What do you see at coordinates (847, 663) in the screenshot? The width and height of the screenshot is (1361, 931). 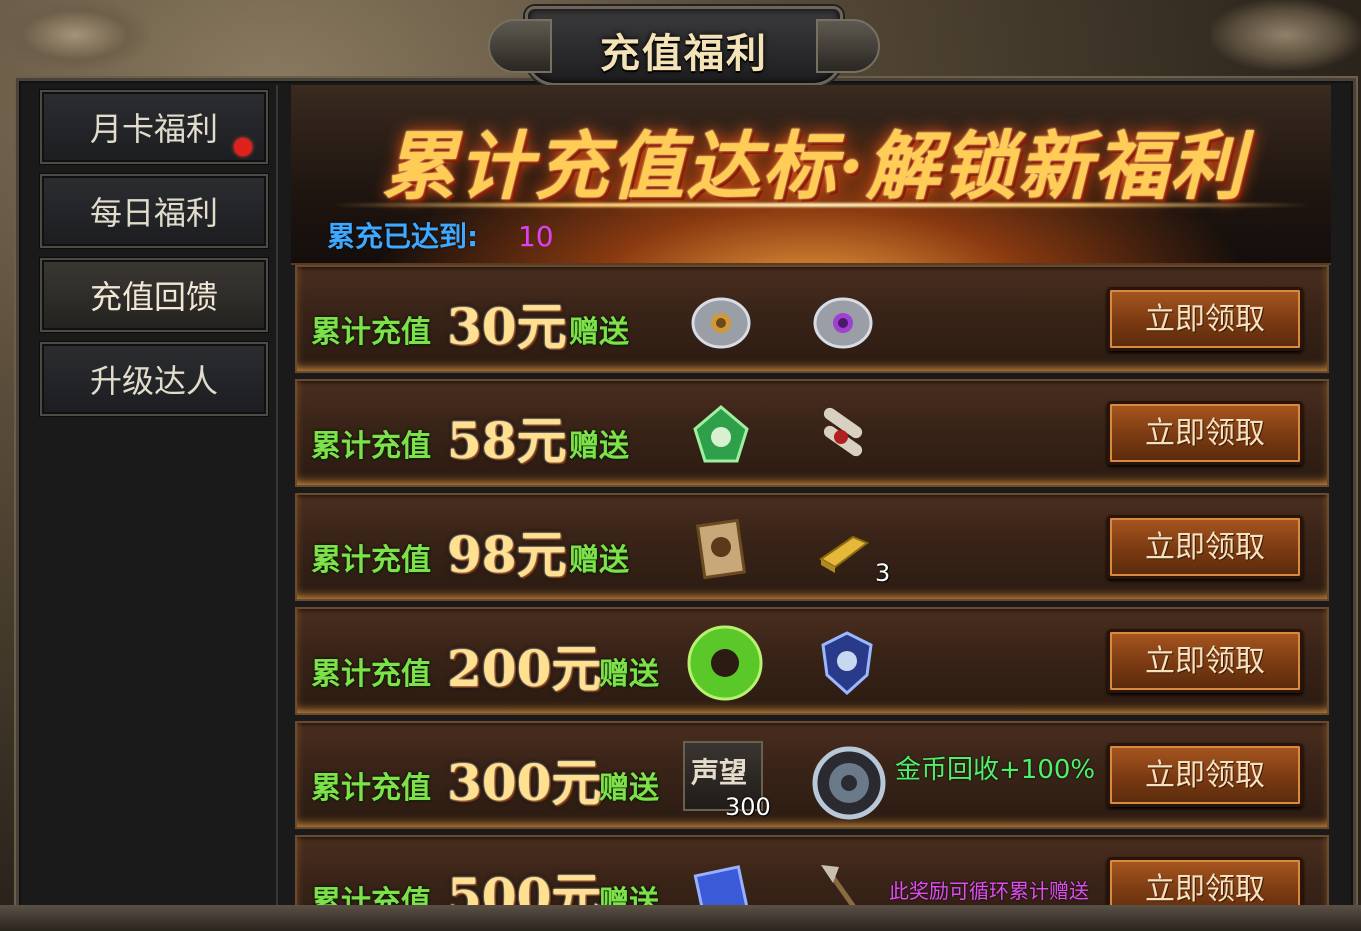 I see `shield-emblem-icon` at bounding box center [847, 663].